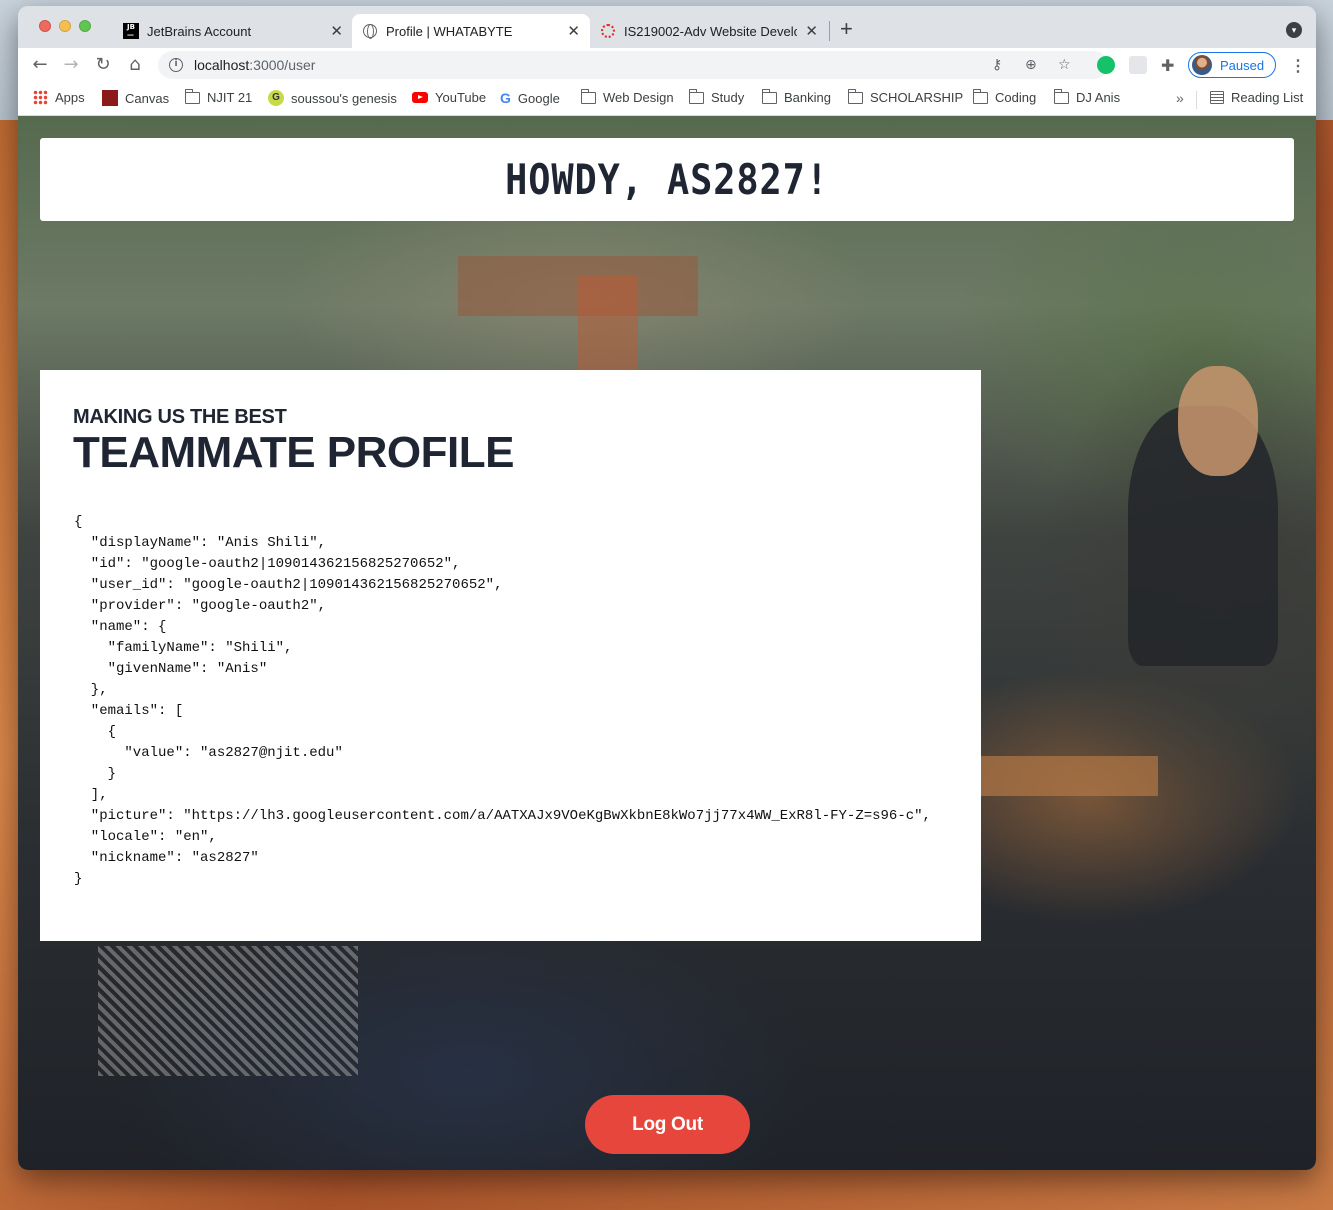 This screenshot has height=1210, width=1333. What do you see at coordinates (40, 65) in the screenshot?
I see `back-arrow-icon: ←` at bounding box center [40, 65].